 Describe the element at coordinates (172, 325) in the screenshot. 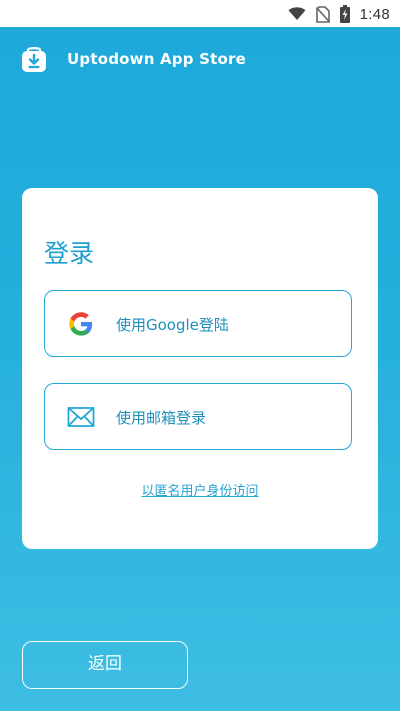

I see `google-login-label: 使用Google登陆` at that location.